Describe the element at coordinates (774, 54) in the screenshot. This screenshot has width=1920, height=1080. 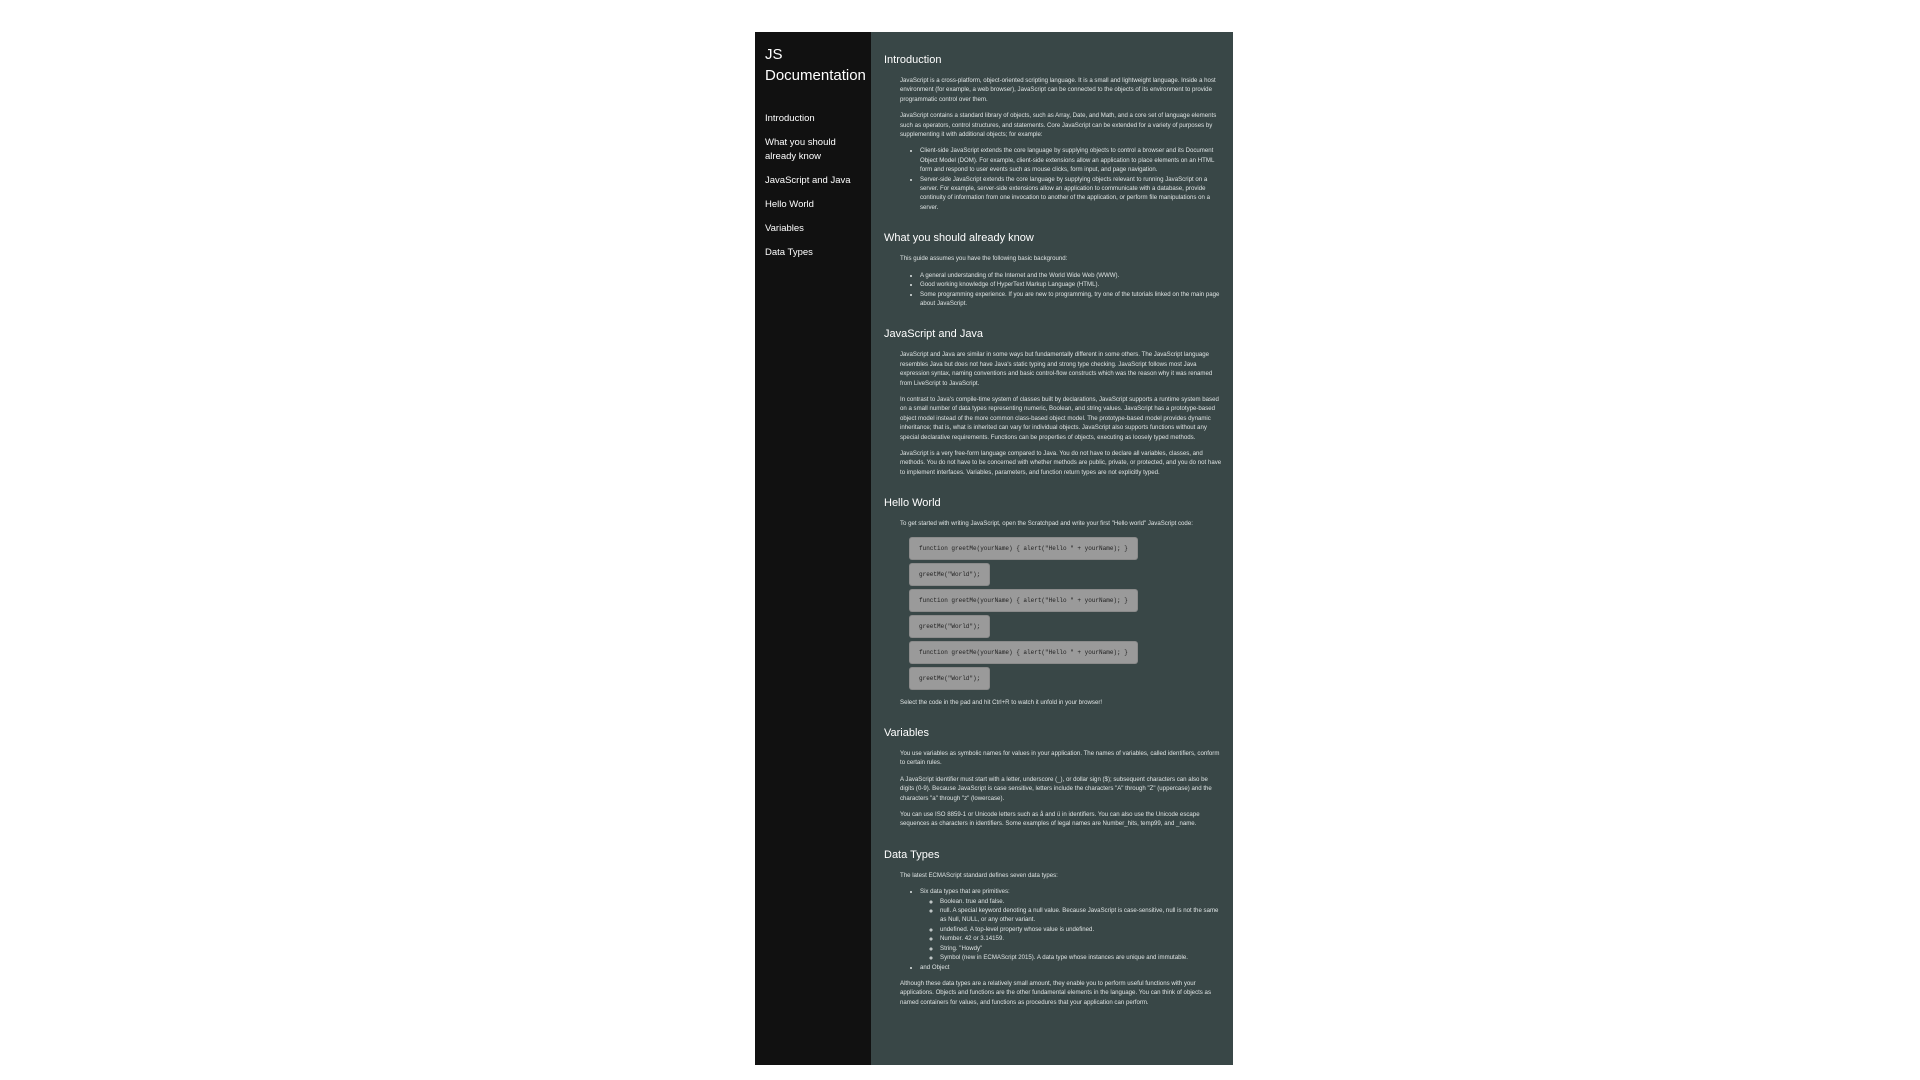
I see `site-title-line1: JS` at that location.